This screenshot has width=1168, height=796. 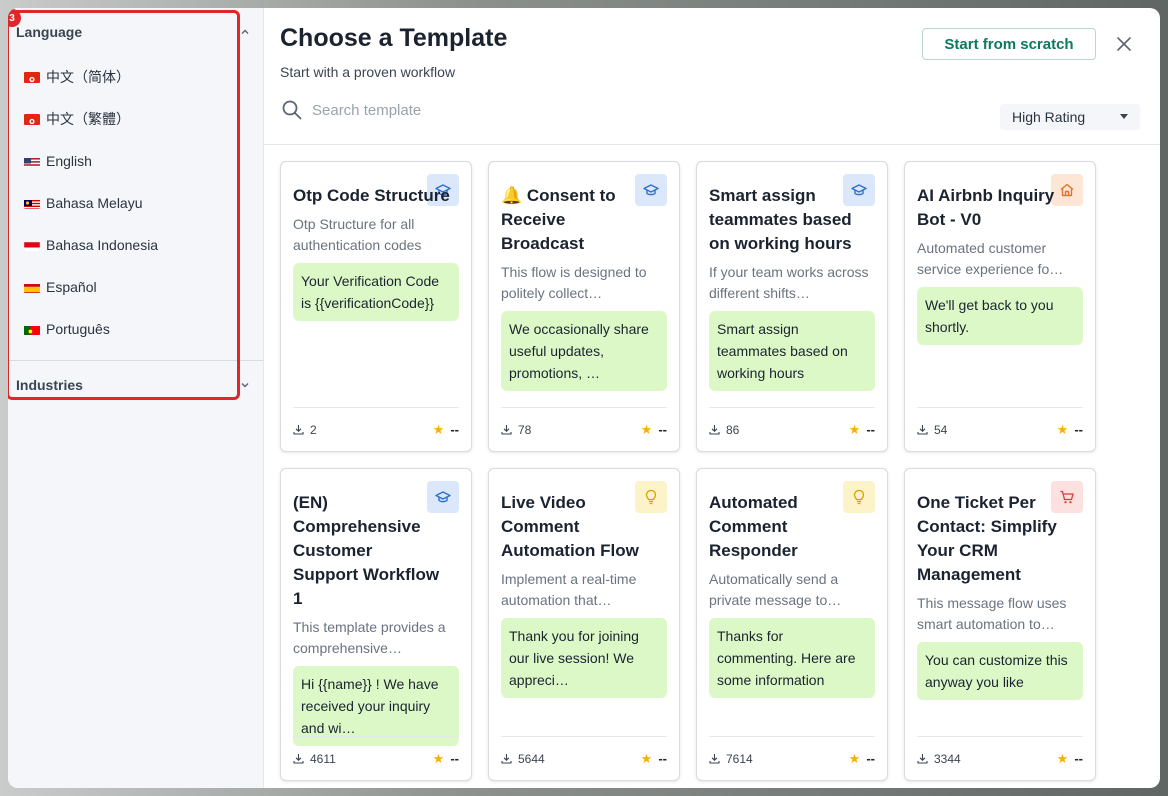 I want to click on search-bar, so click(x=446, y=110).